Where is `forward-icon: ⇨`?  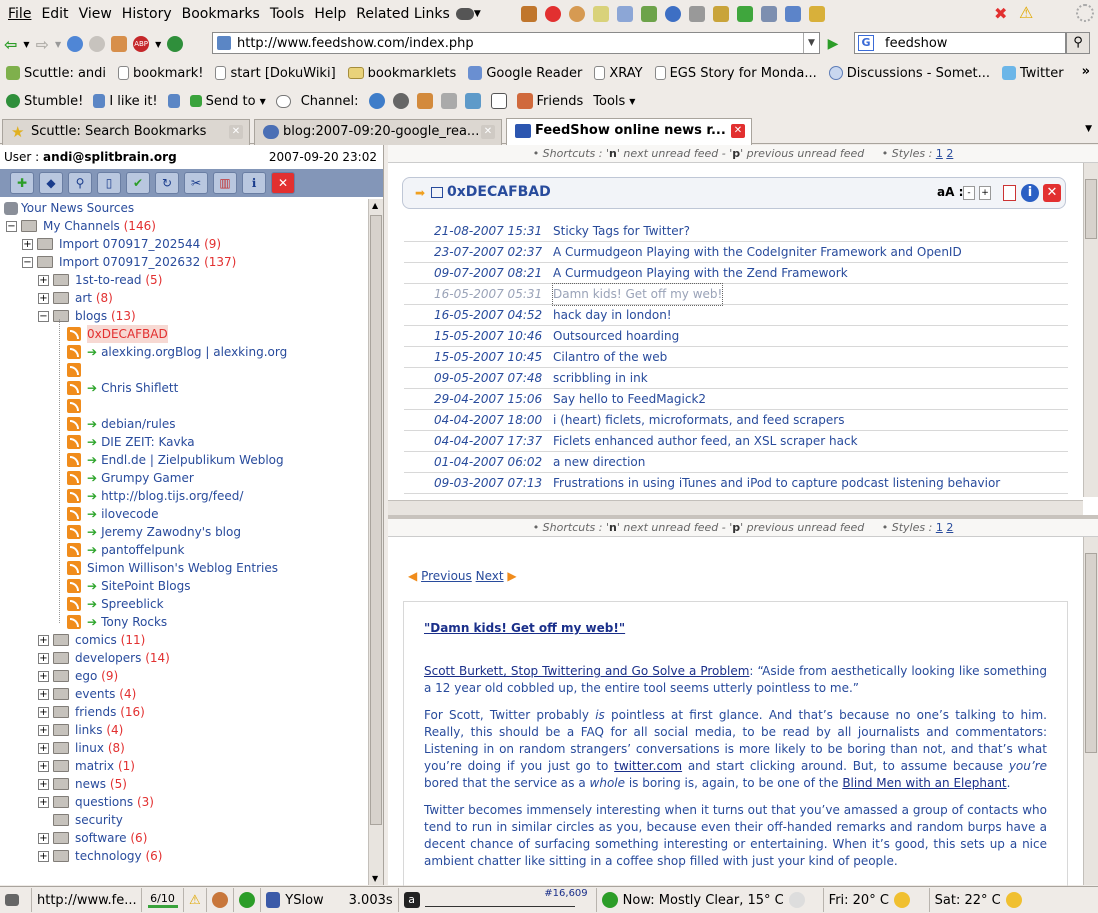
forward-icon: ⇨ is located at coordinates (42, 44).